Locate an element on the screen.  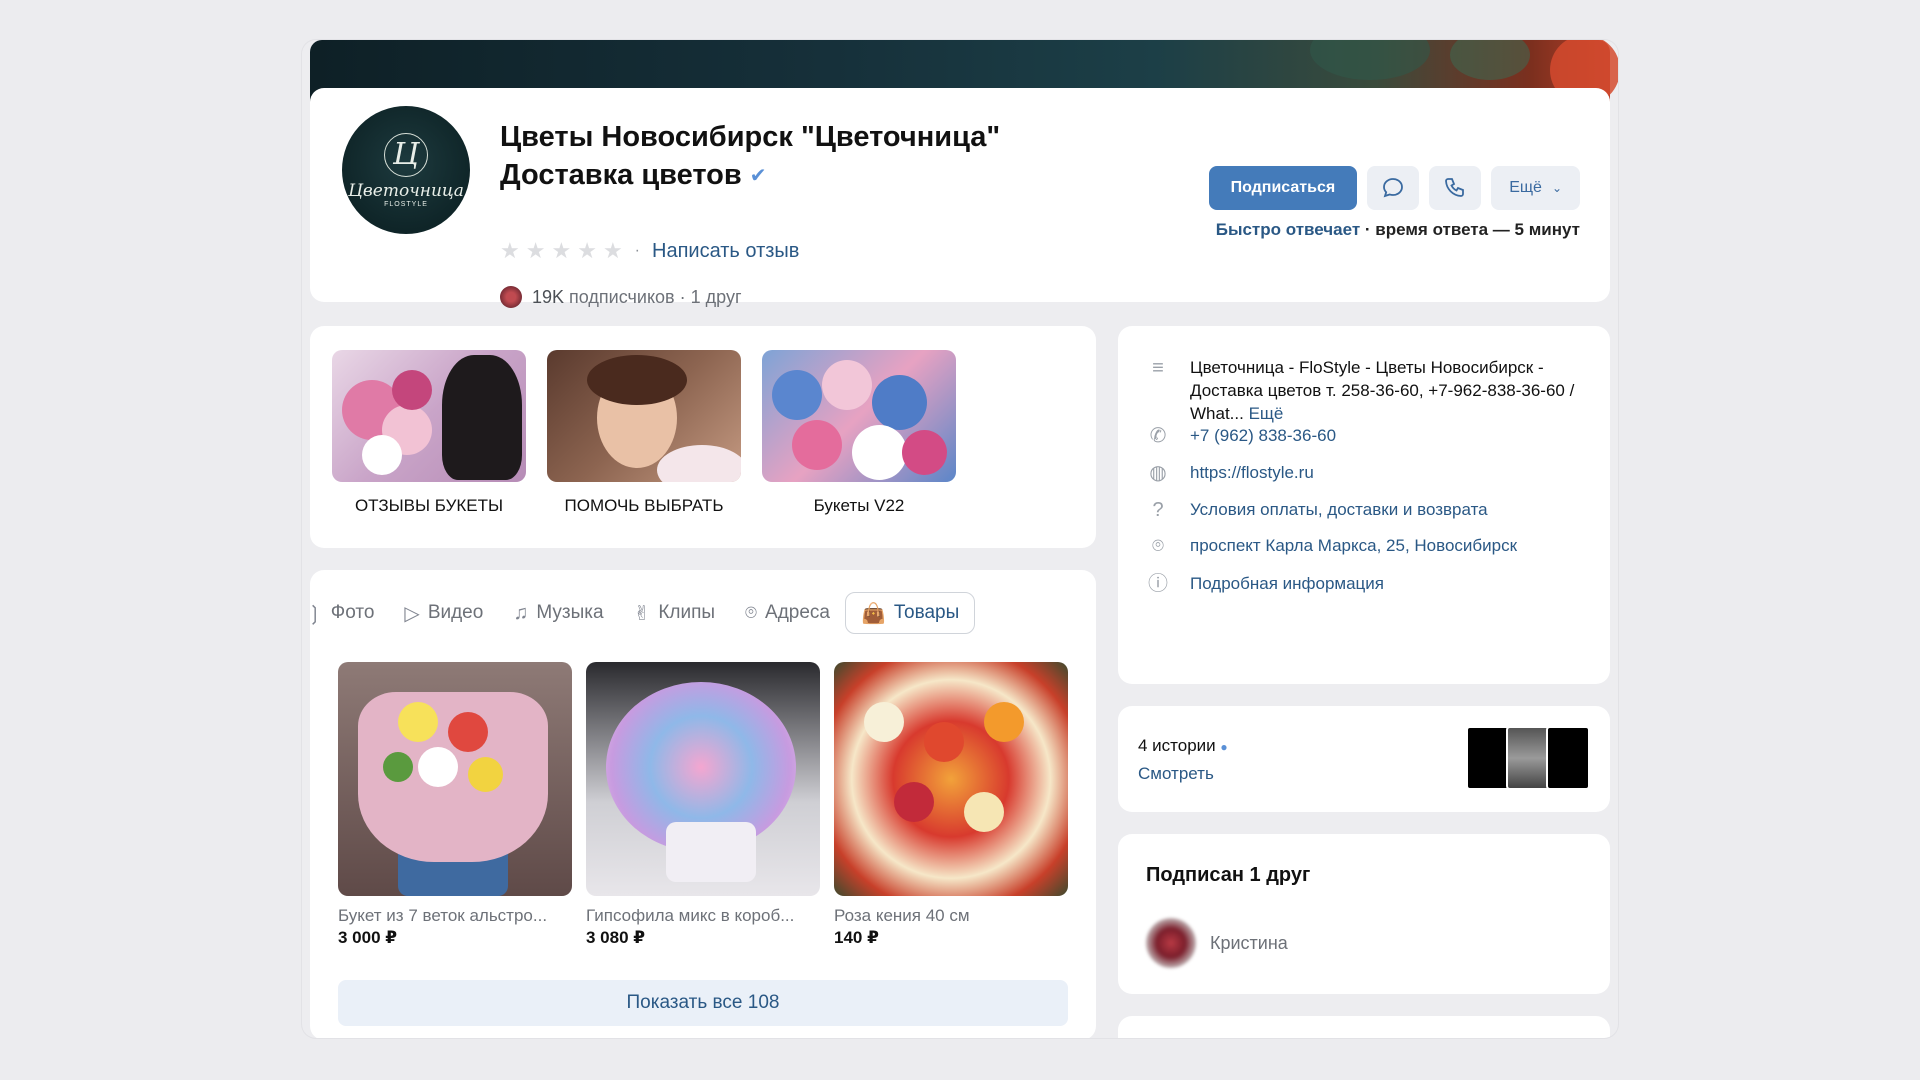
tab-label: Адреса is located at coordinates (797, 612).